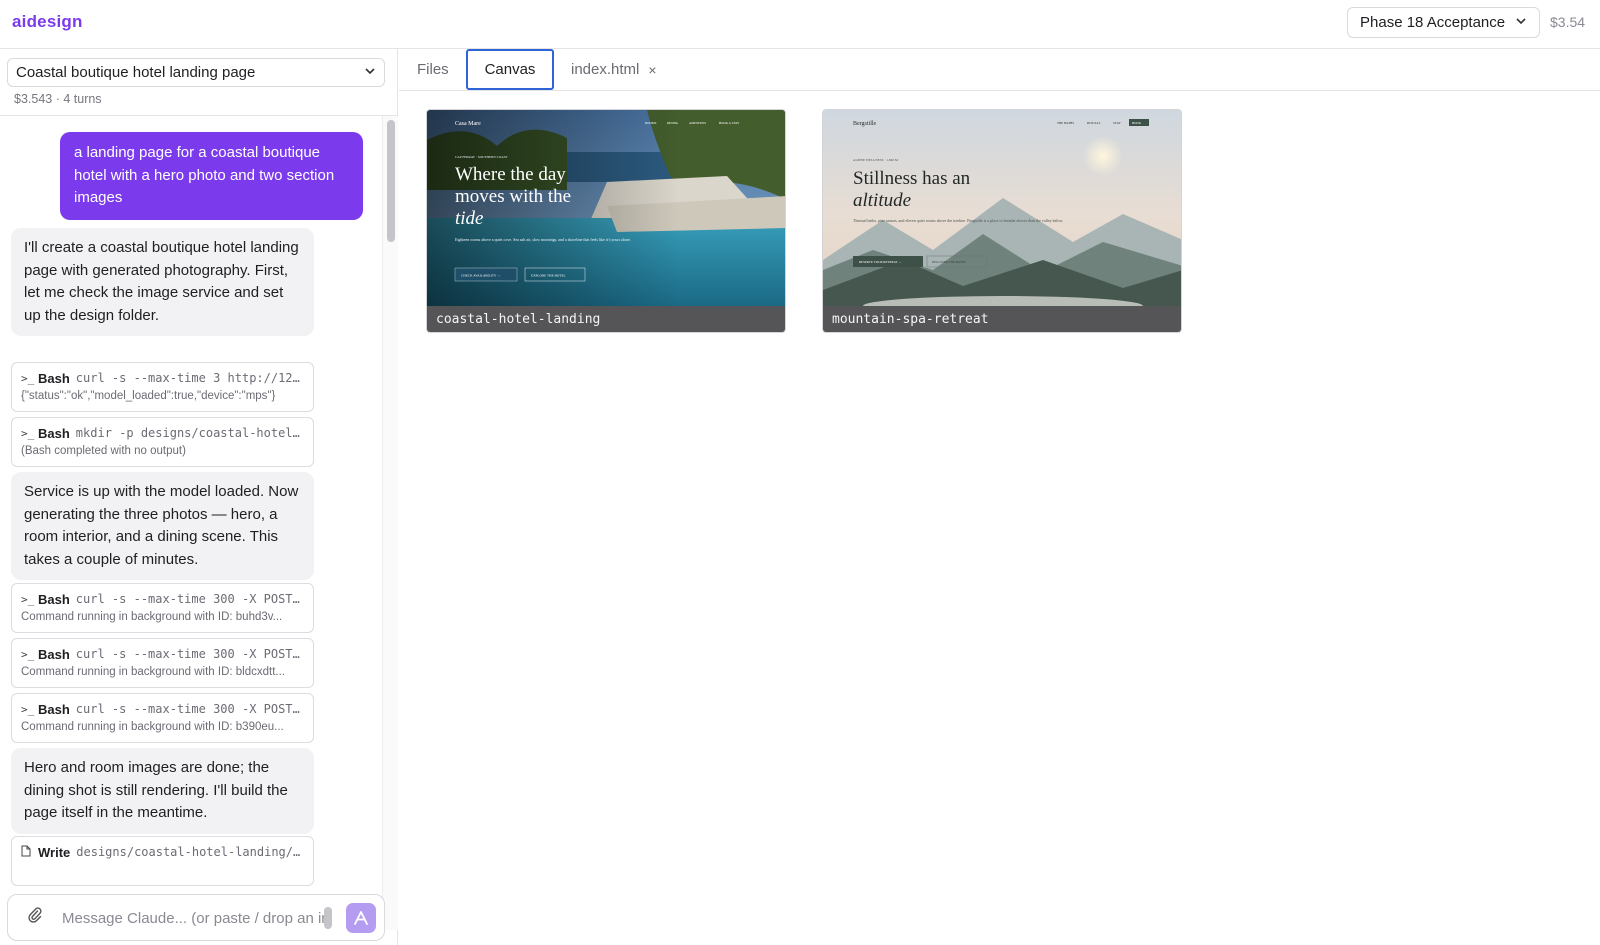 This screenshot has height=945, width=1600. Describe the element at coordinates (880, 262) in the screenshot. I see `thumb-cta-primary: RESERVE YOUR RETREAT →` at that location.